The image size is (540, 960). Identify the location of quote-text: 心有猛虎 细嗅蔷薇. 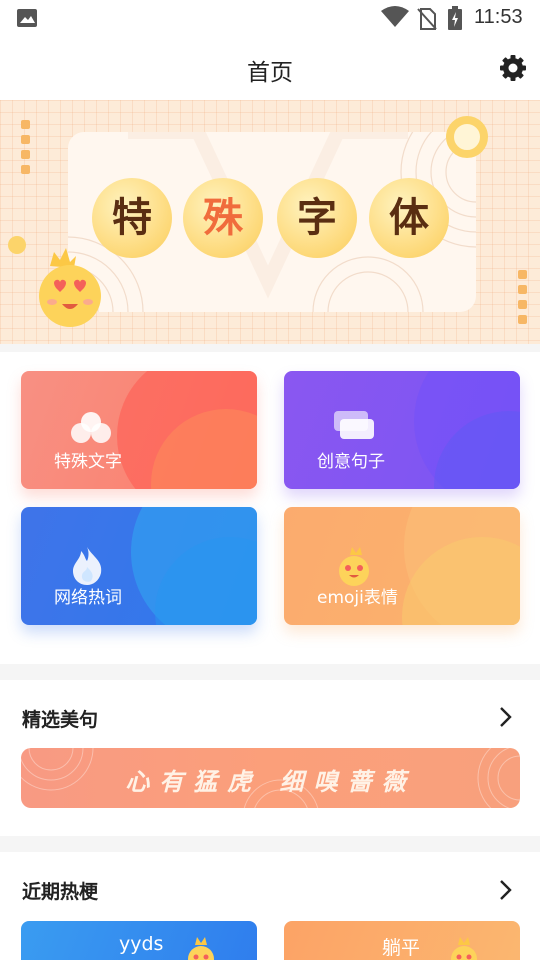
(270, 782).